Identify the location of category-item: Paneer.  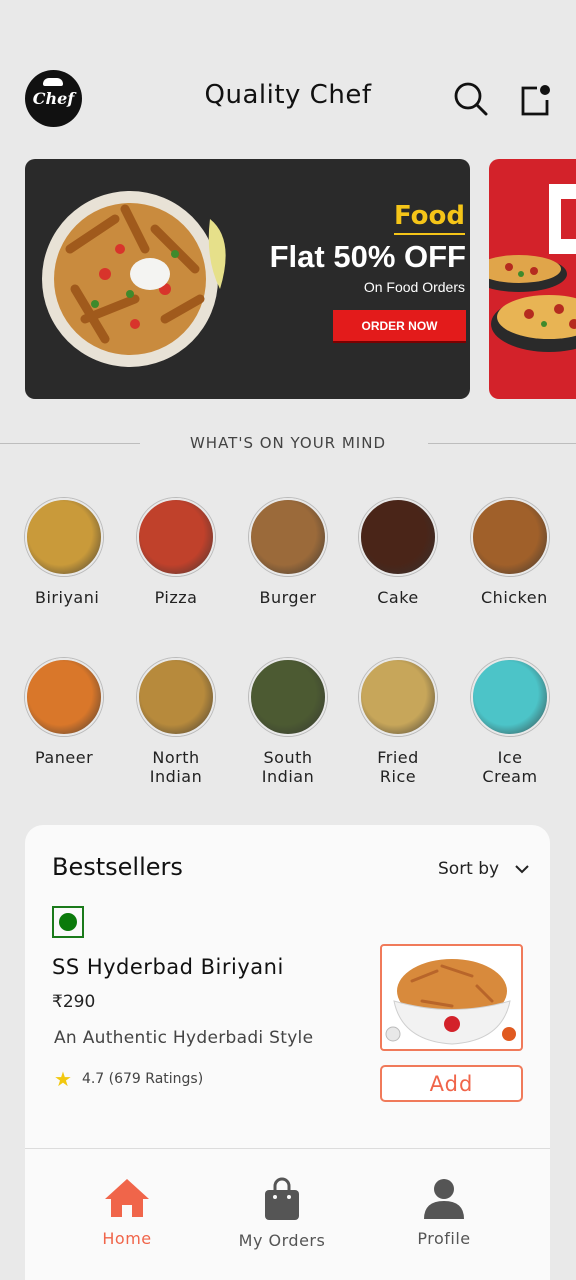
(64, 712).